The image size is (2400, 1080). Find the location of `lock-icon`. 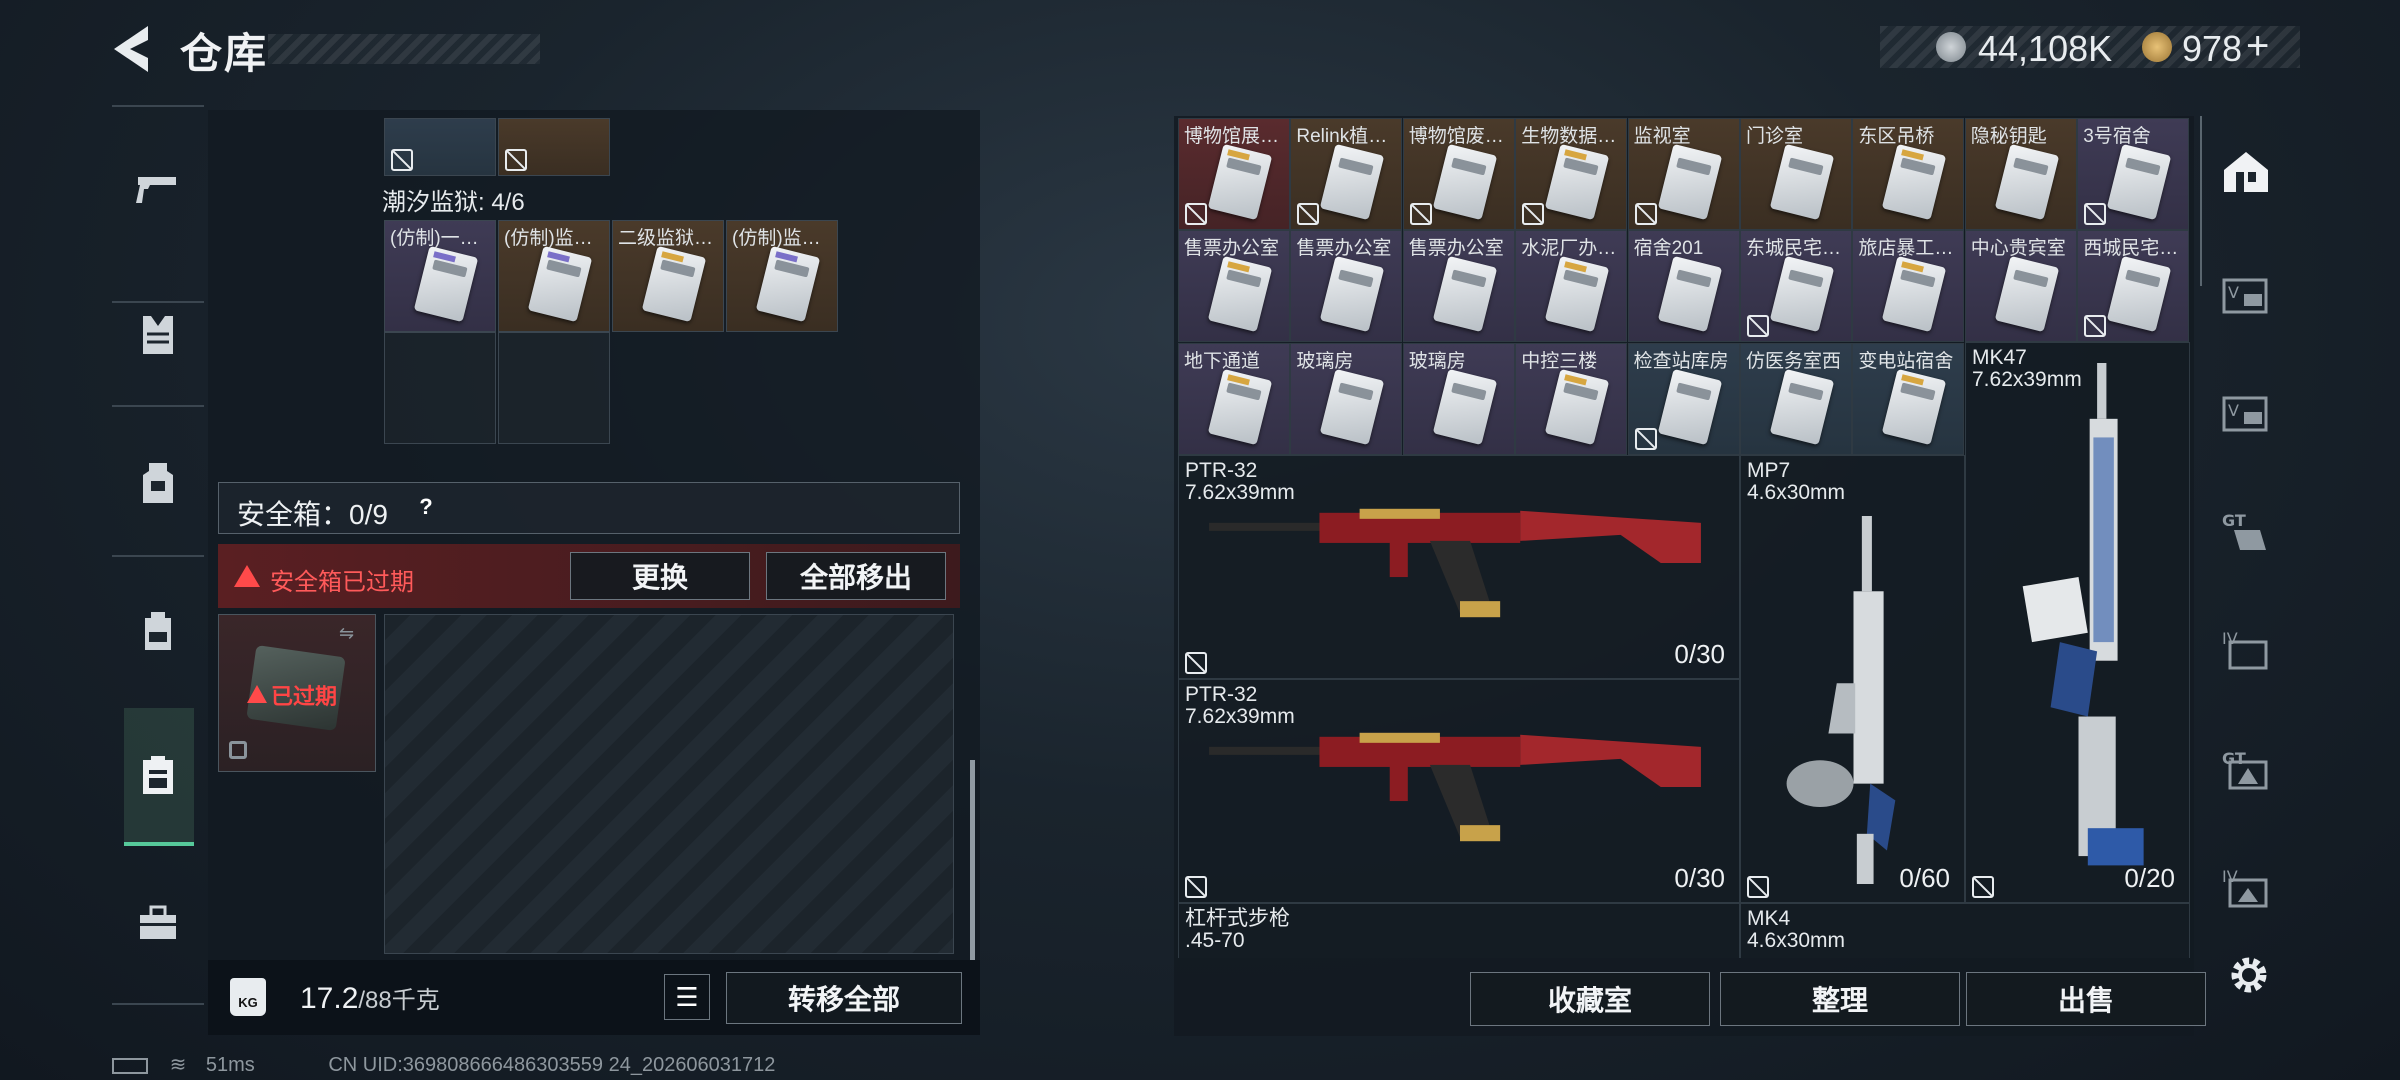

lock-icon is located at coordinates (238, 750).